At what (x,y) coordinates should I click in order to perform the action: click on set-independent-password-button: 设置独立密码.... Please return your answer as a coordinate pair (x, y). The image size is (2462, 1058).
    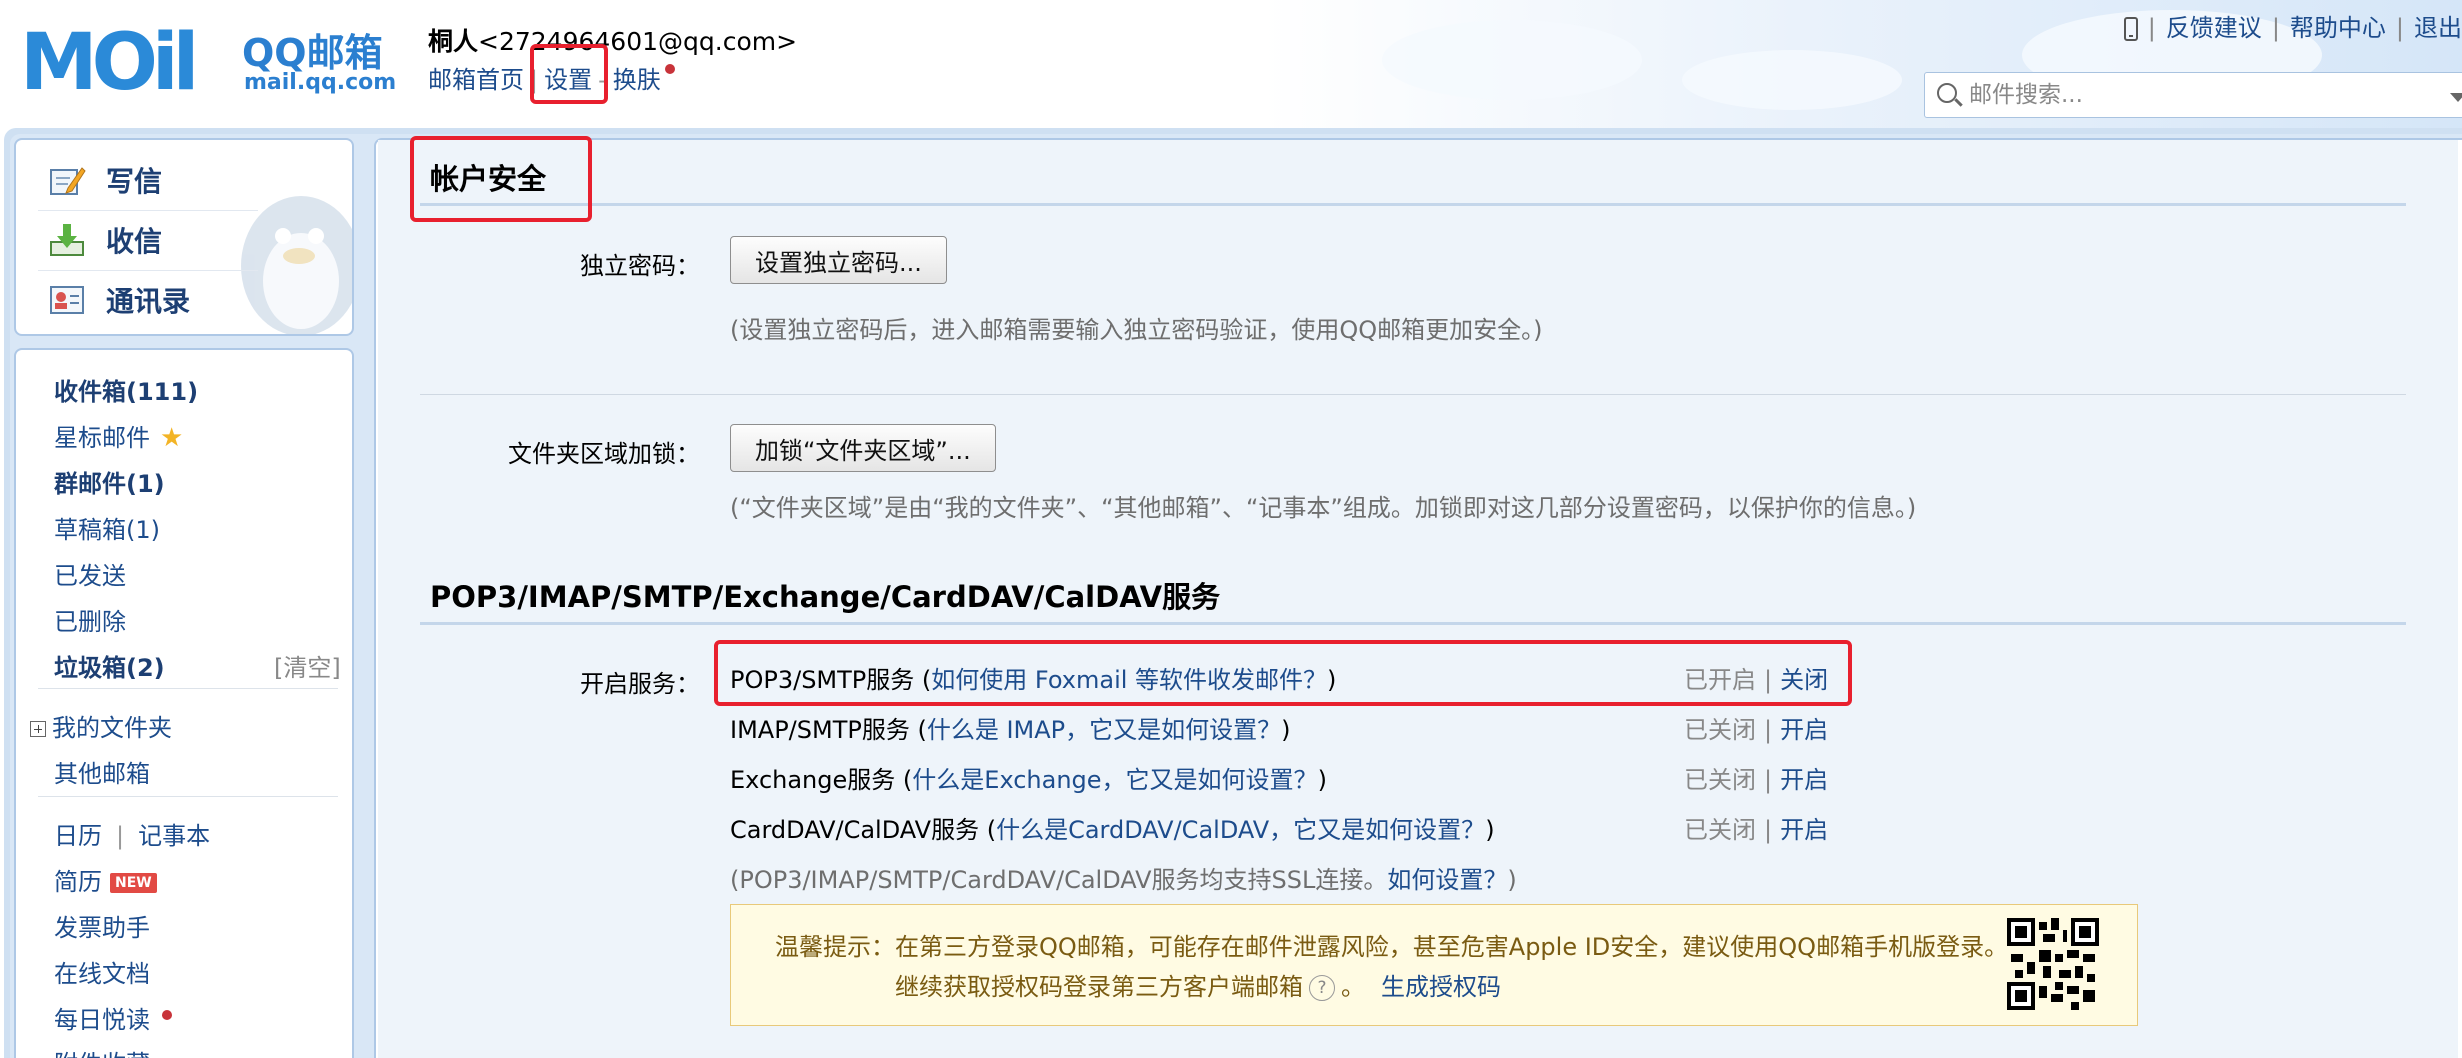
    Looking at the image, I should click on (838, 260).